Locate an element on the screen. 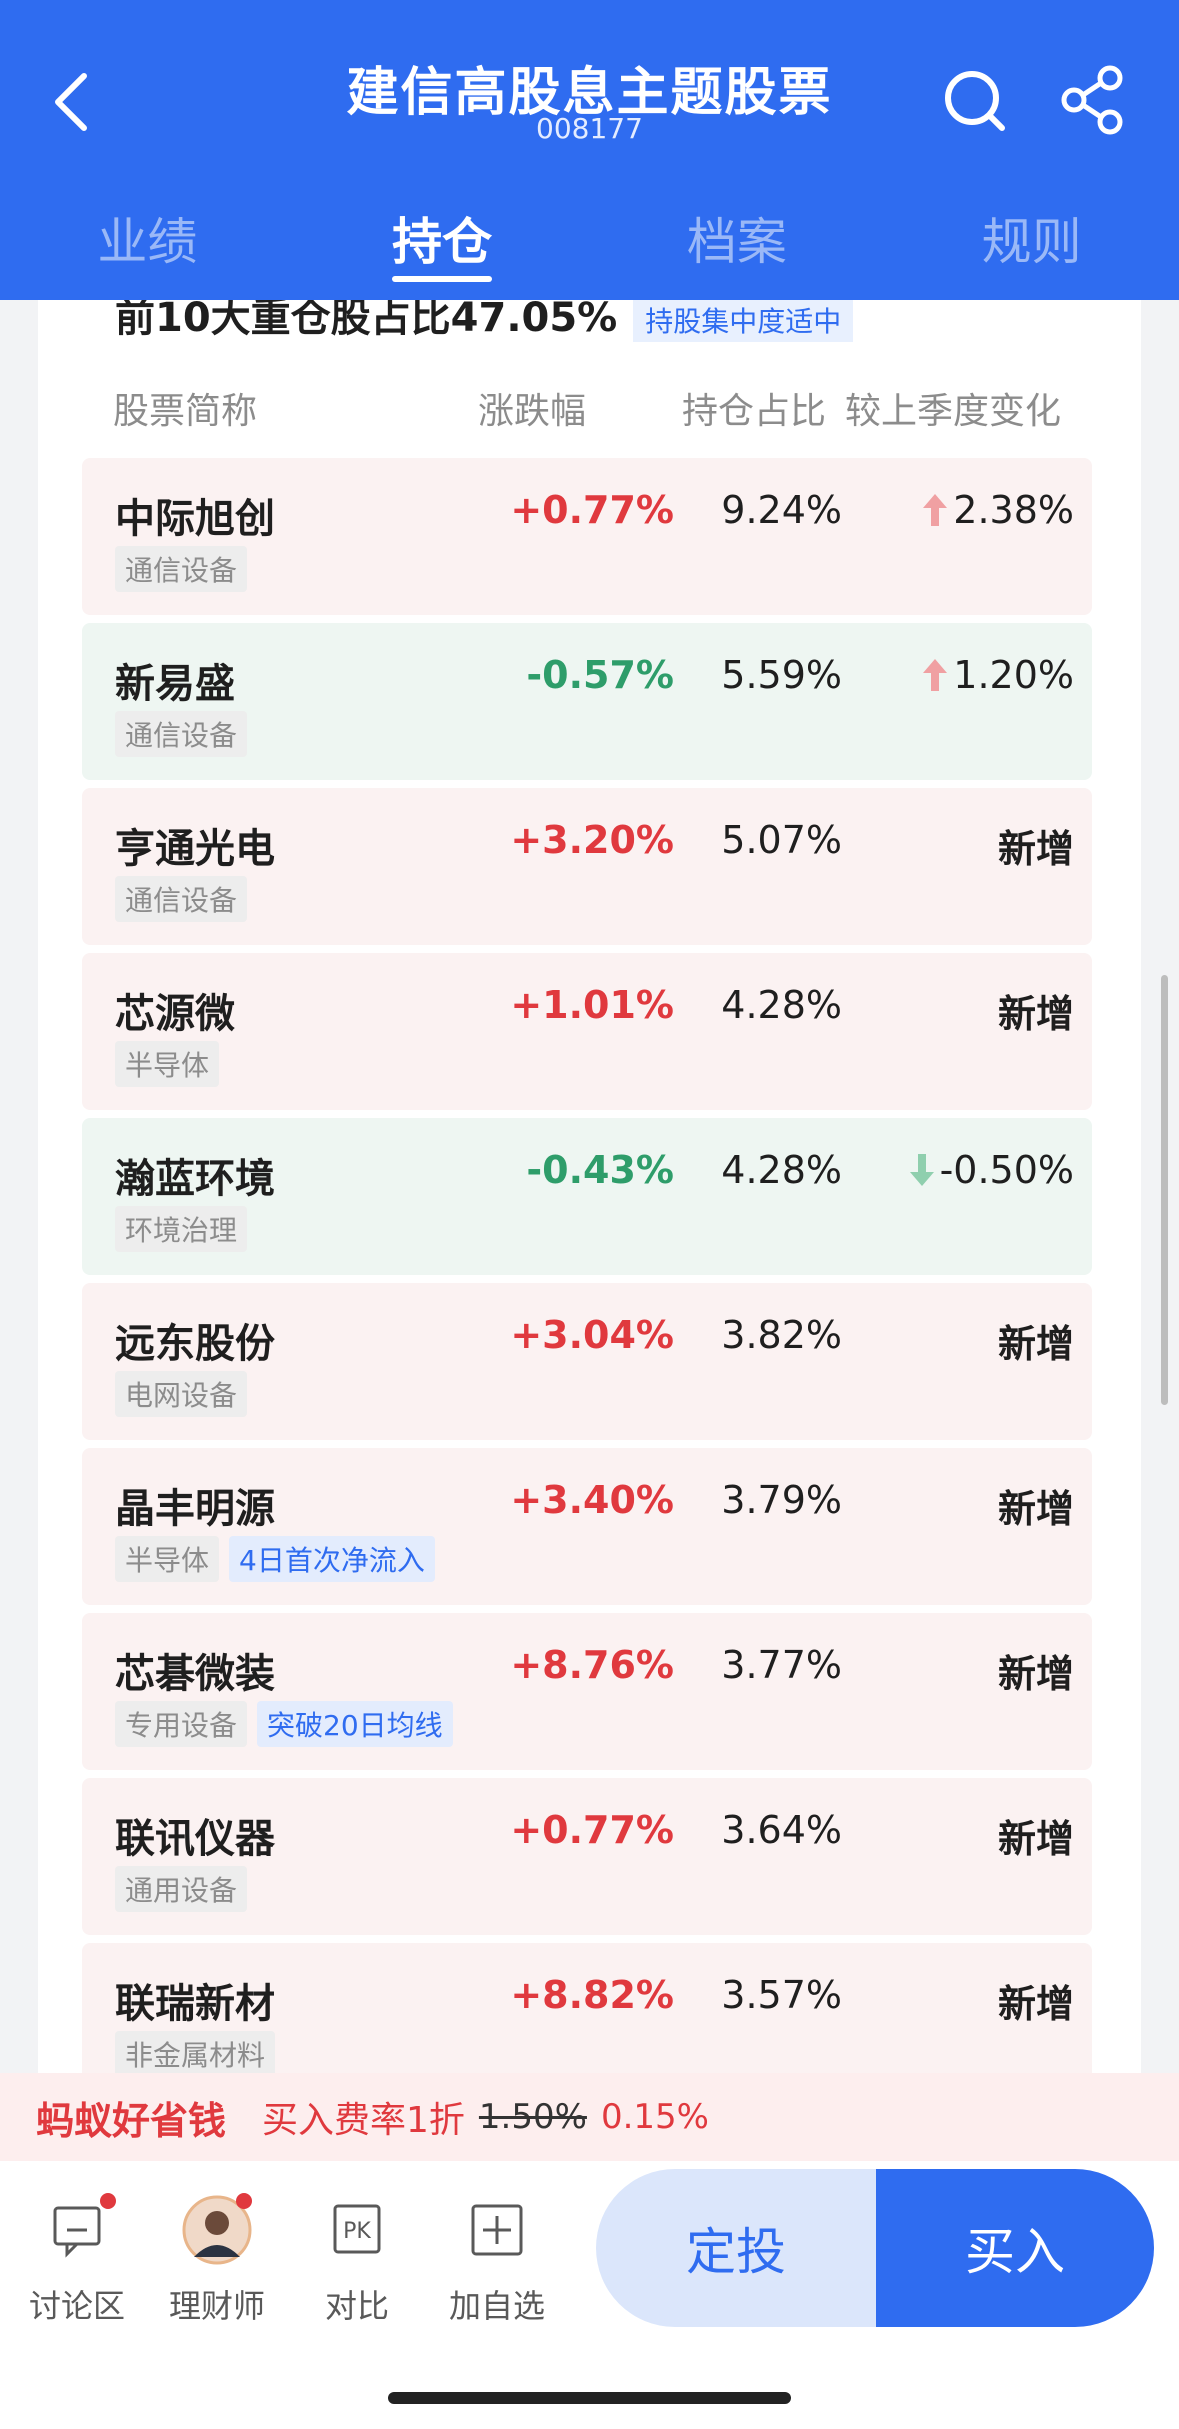 Image resolution: width=1179 pixels, height=2429 pixels. stock-tags: 电网设备 is located at coordinates (181, 1394).